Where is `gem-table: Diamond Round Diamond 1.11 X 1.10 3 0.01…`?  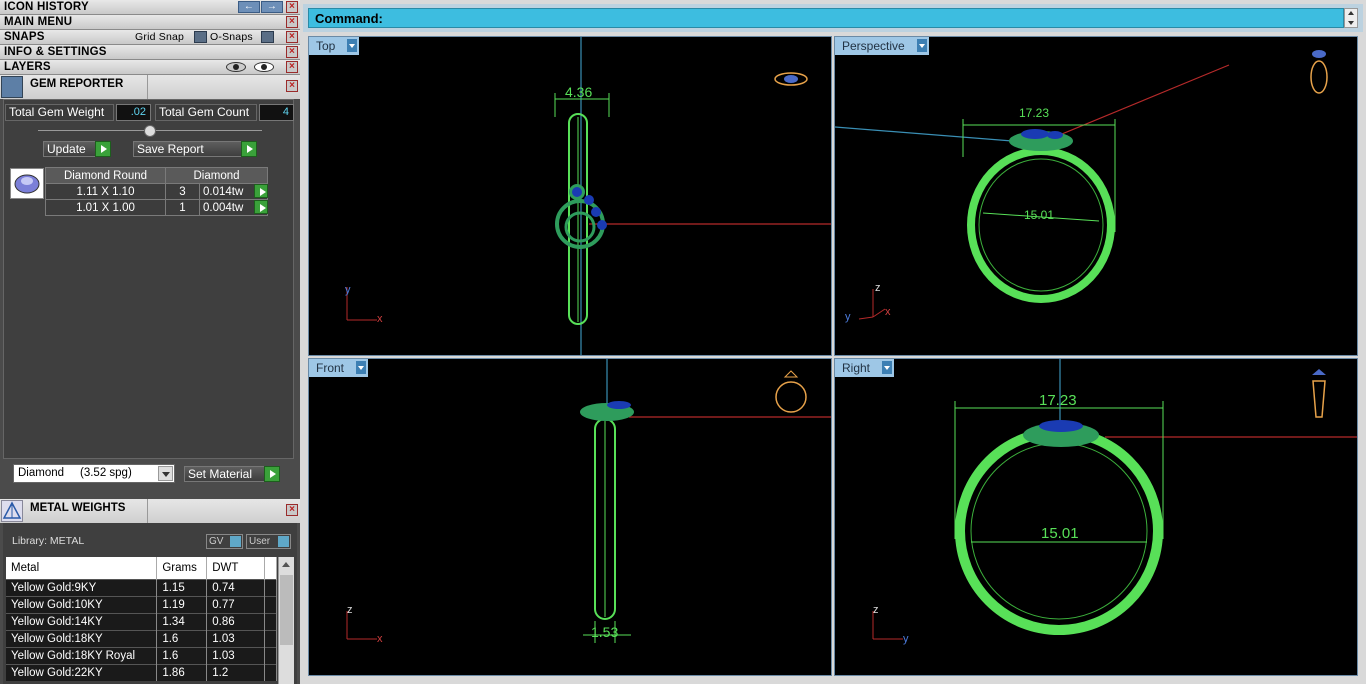
gem-table: Diamond Round Diamond 1.11 X 1.10 3 0.01… is located at coordinates (156, 191).